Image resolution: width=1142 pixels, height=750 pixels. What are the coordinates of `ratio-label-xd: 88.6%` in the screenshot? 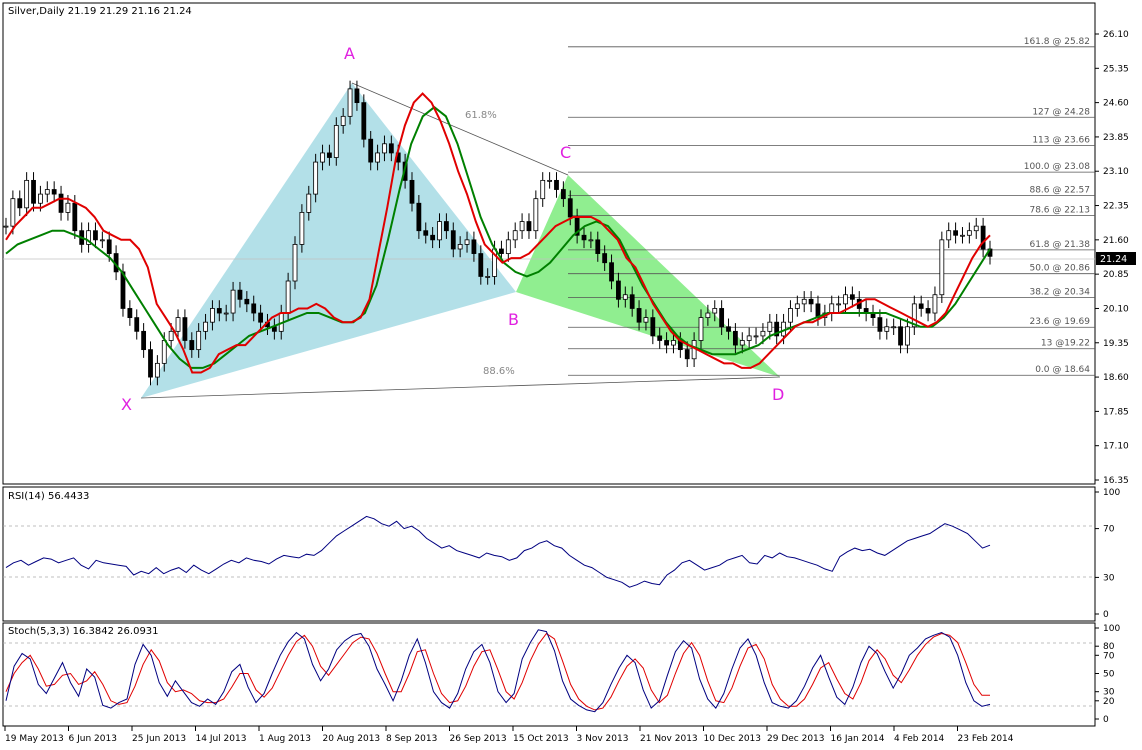 It's located at (499, 371).